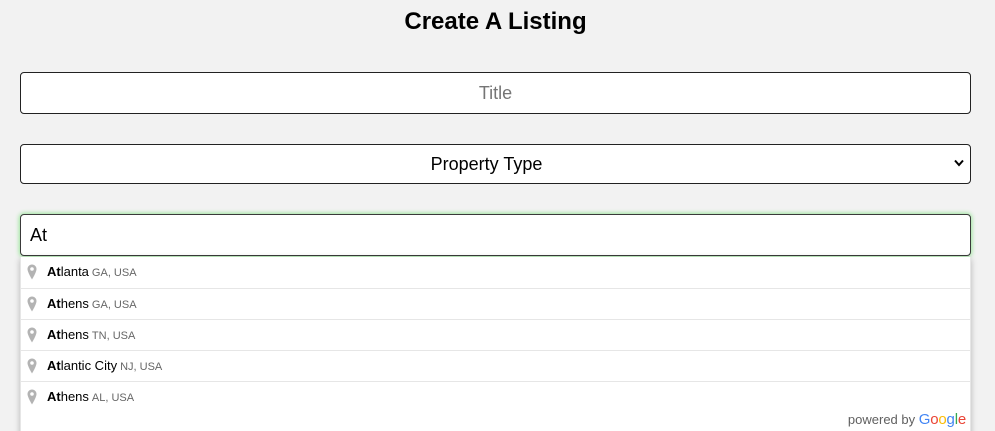  I want to click on google-logo-letter: g, so click(950, 419).